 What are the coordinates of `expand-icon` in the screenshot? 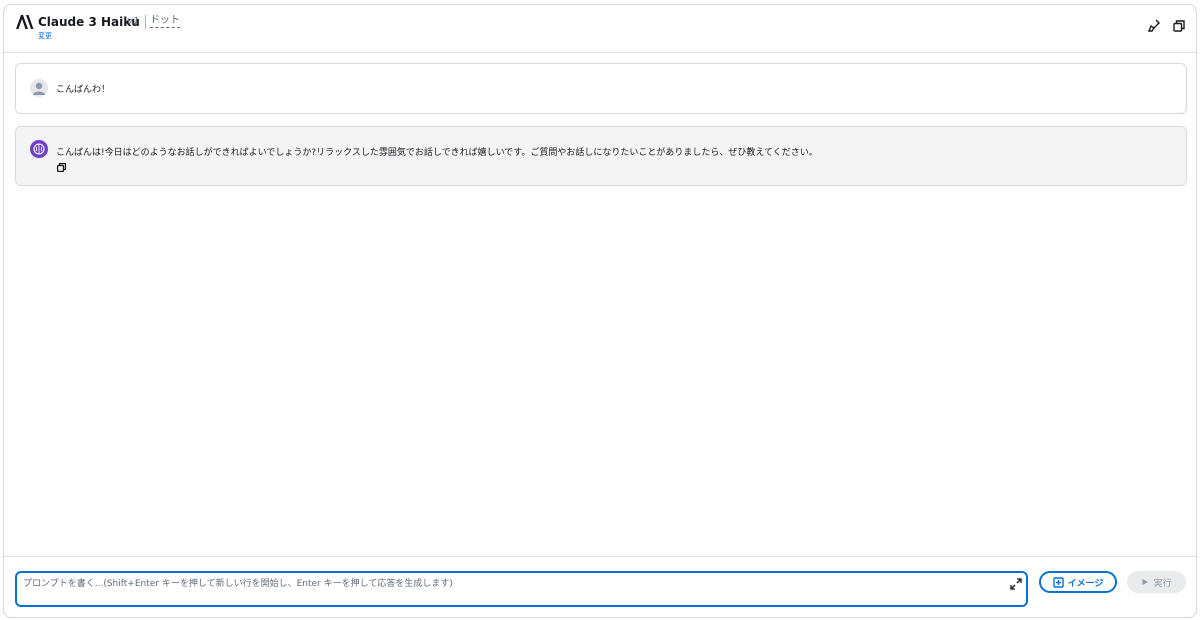 It's located at (1016, 584).